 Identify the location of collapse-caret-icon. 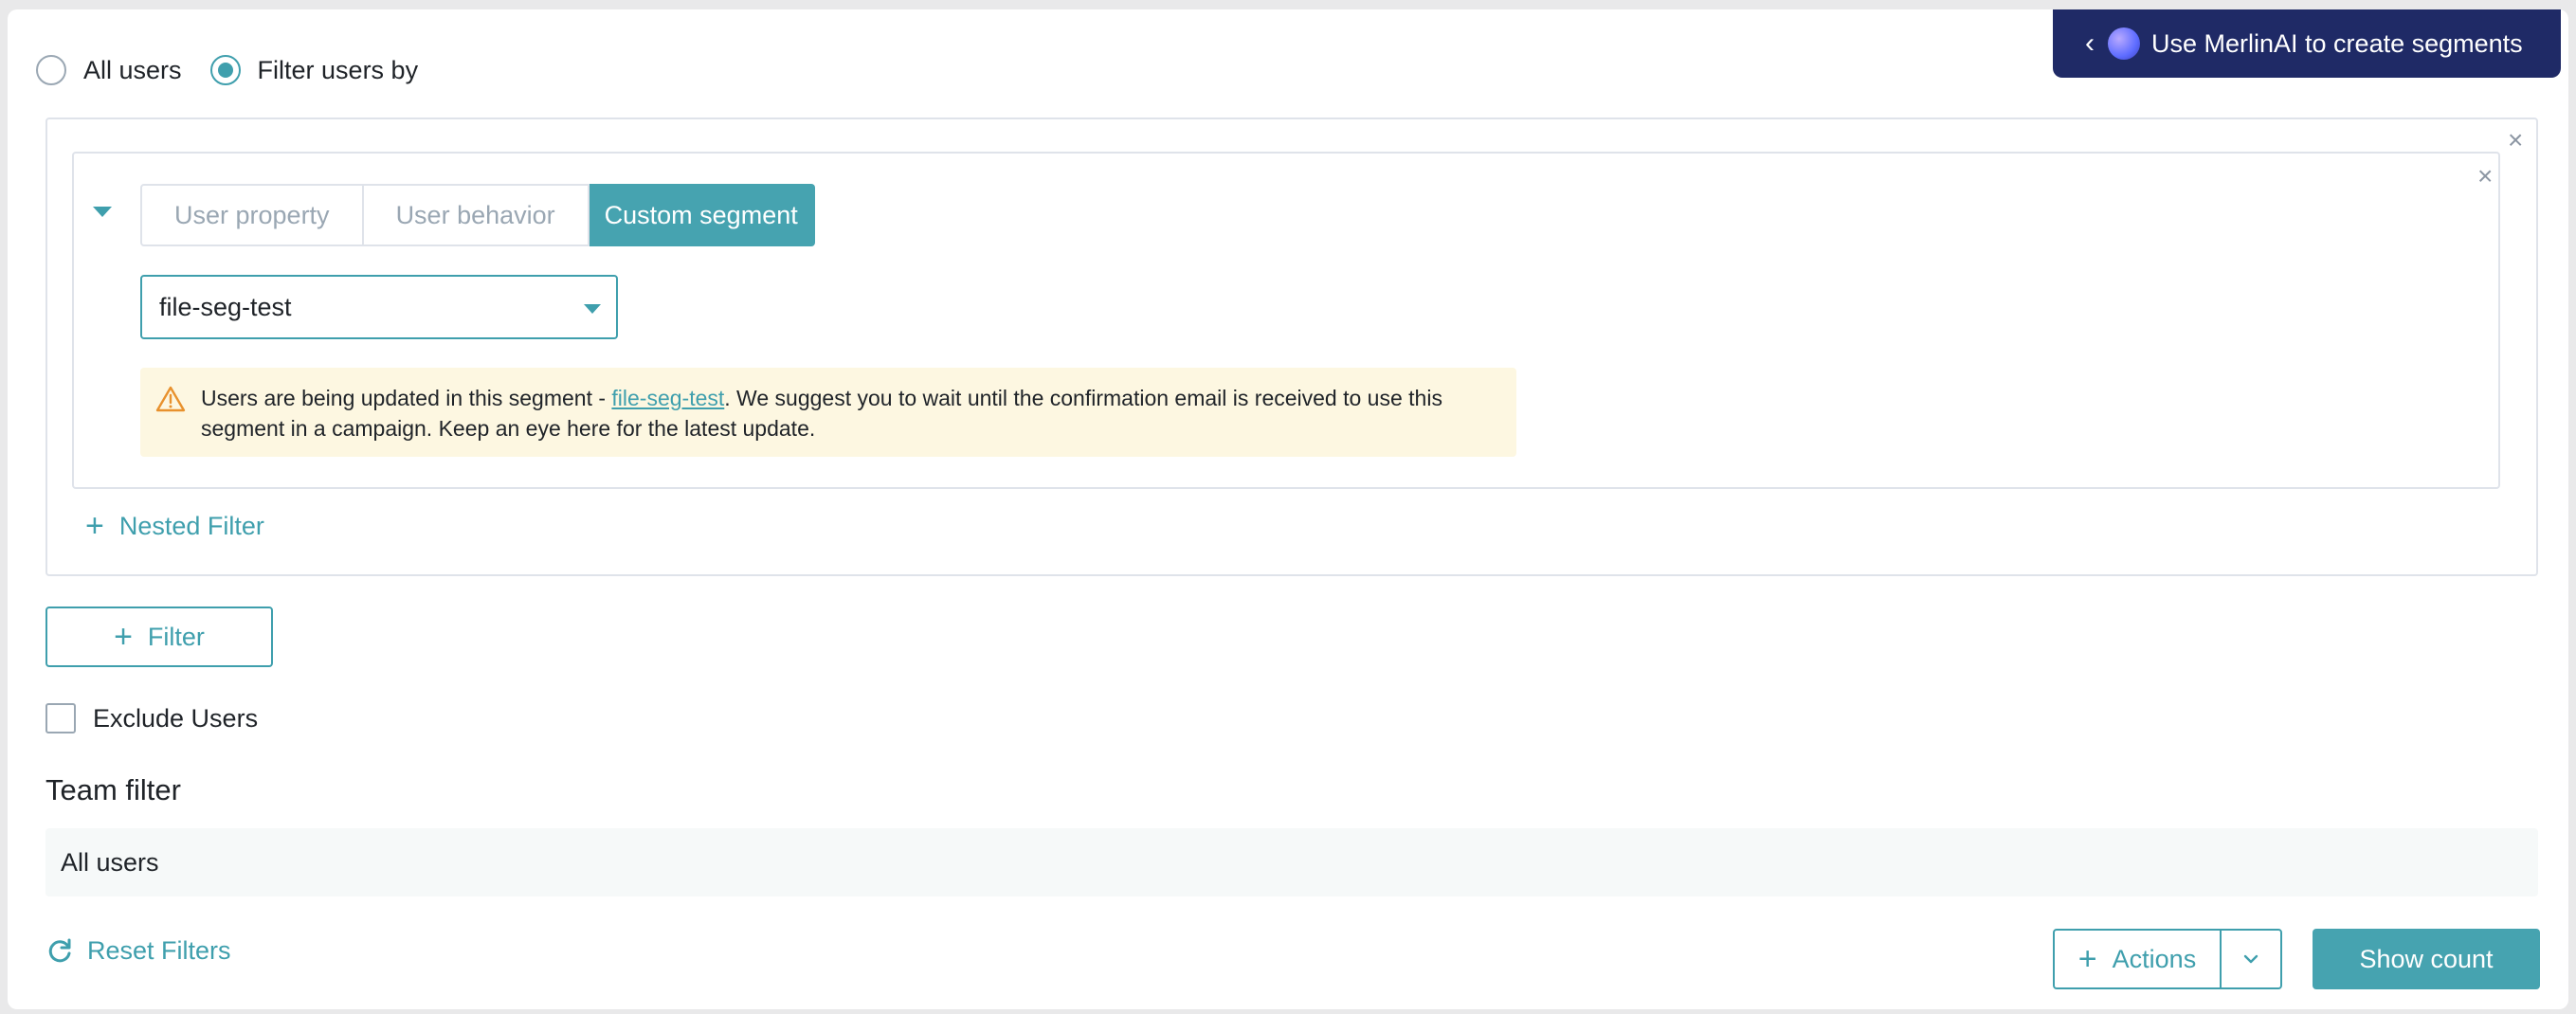
(102, 212).